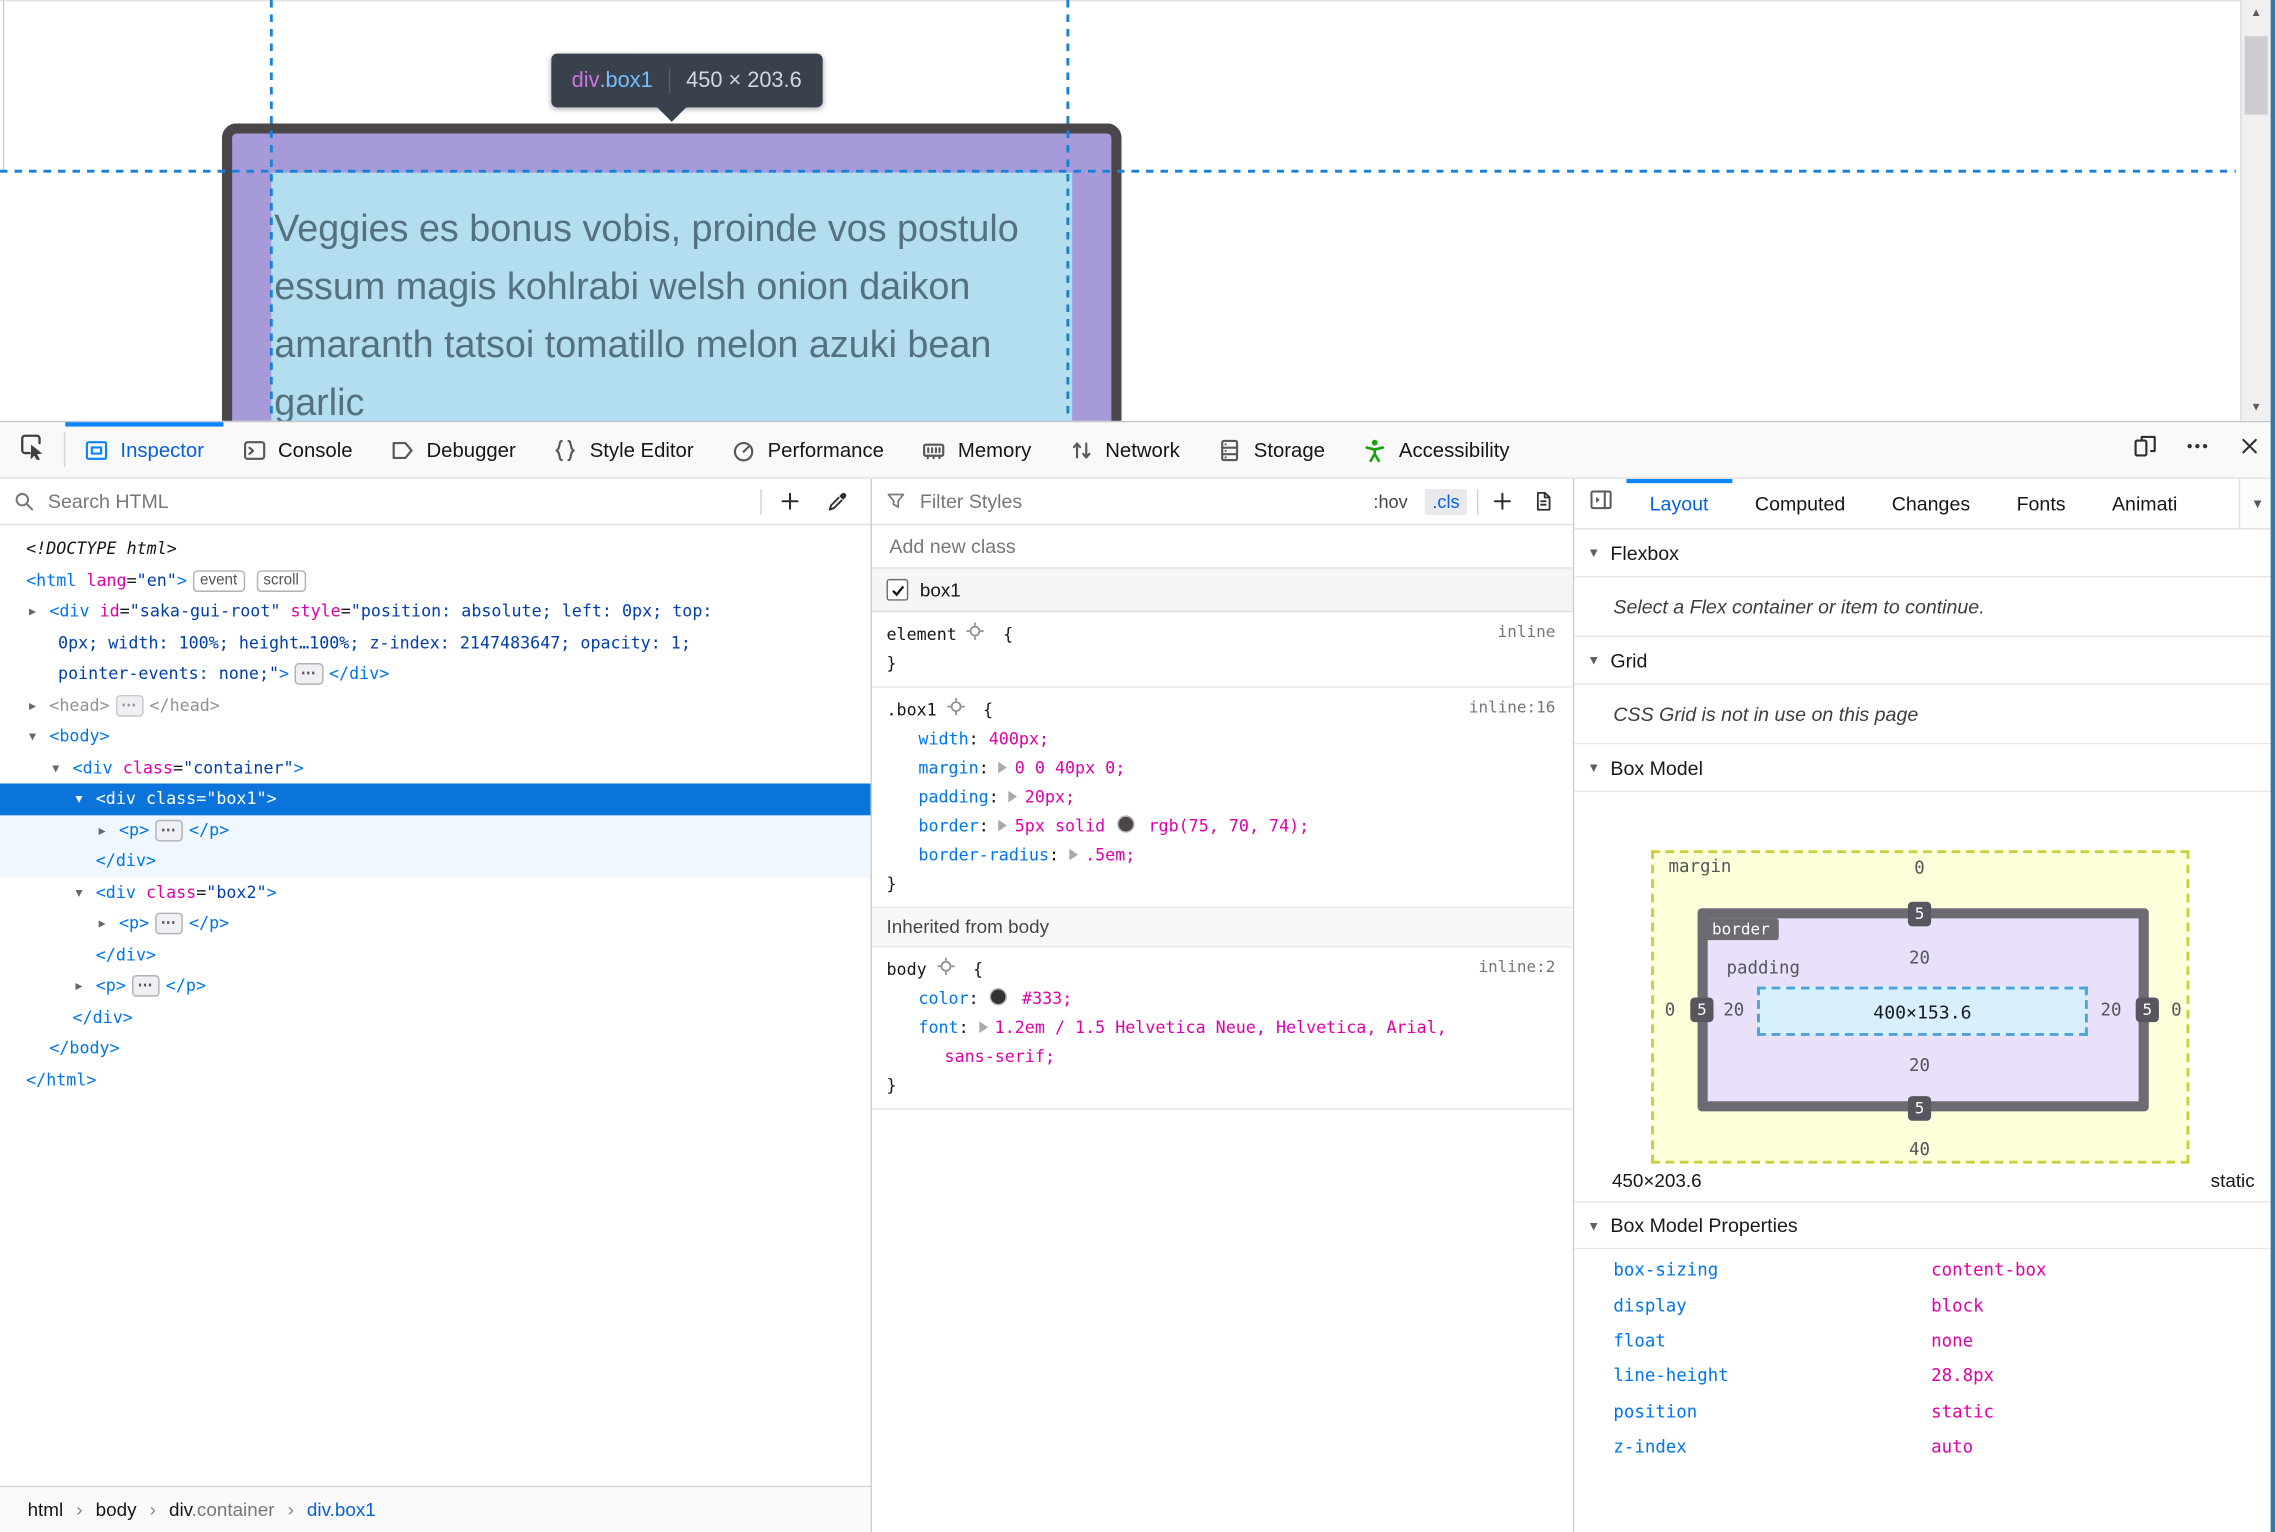 This screenshot has height=1532, width=2275. I want to click on bm-property-name: box-sizing, so click(1752, 1270).